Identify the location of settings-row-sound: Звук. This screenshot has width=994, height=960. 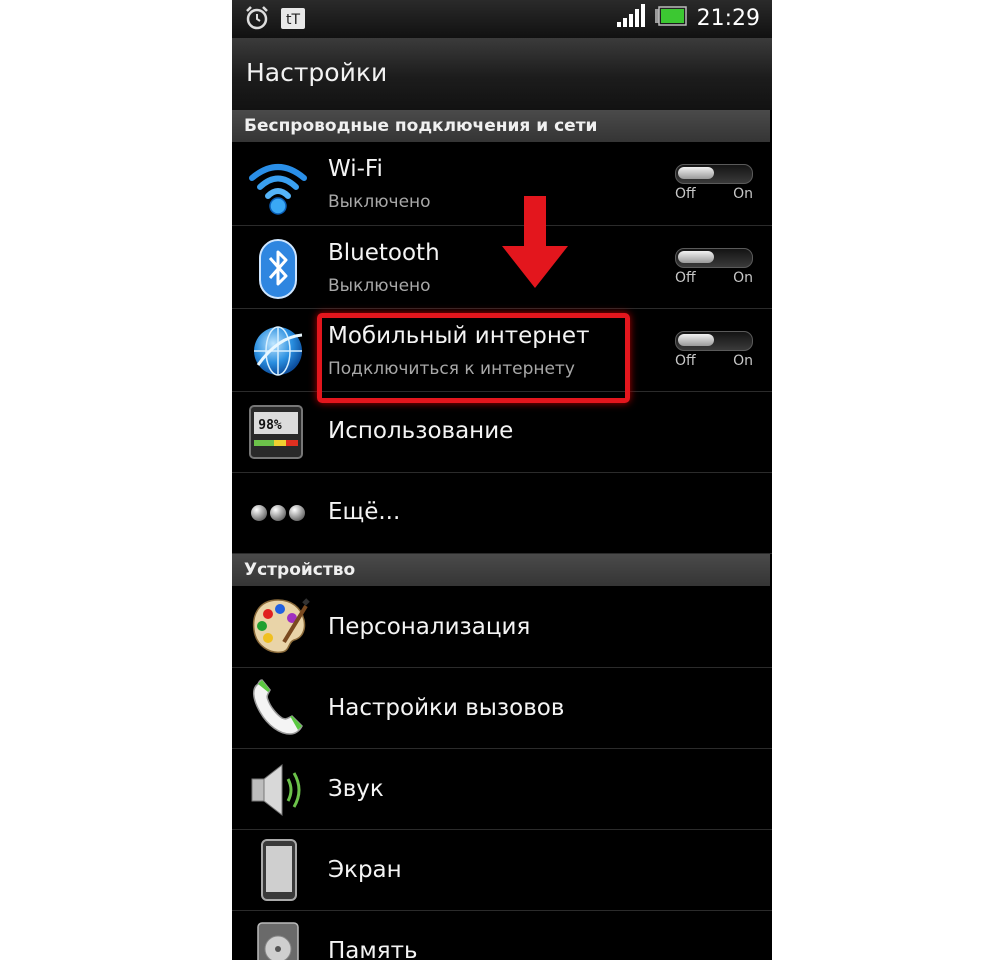
(502, 789).